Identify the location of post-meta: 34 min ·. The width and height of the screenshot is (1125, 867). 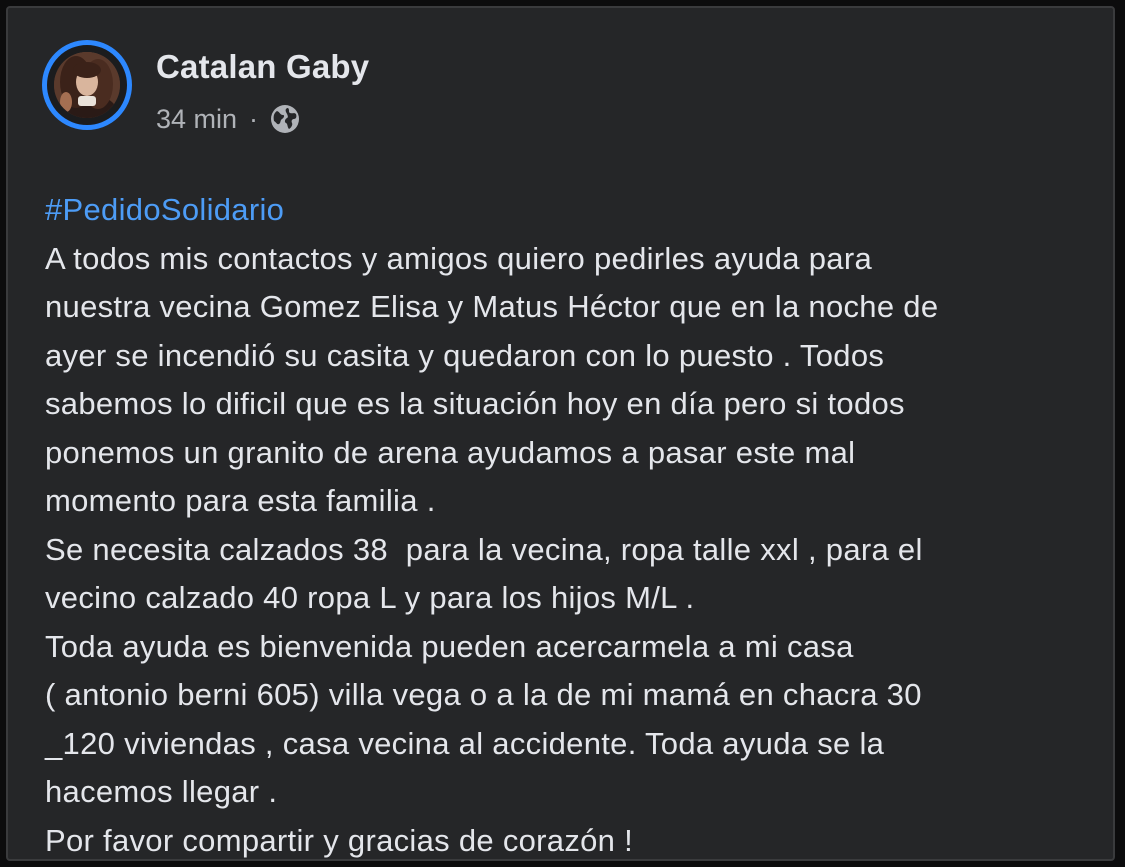
(229, 119).